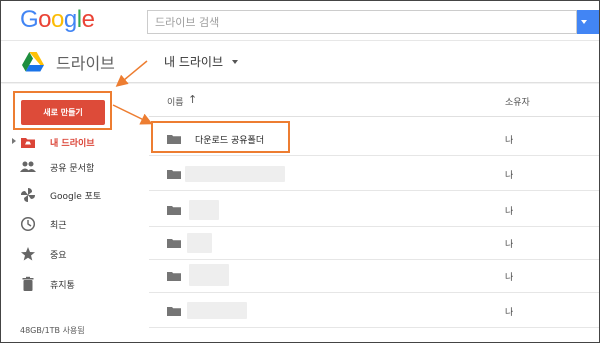 This screenshot has width=600, height=343. I want to click on trash-icon, so click(28, 283).